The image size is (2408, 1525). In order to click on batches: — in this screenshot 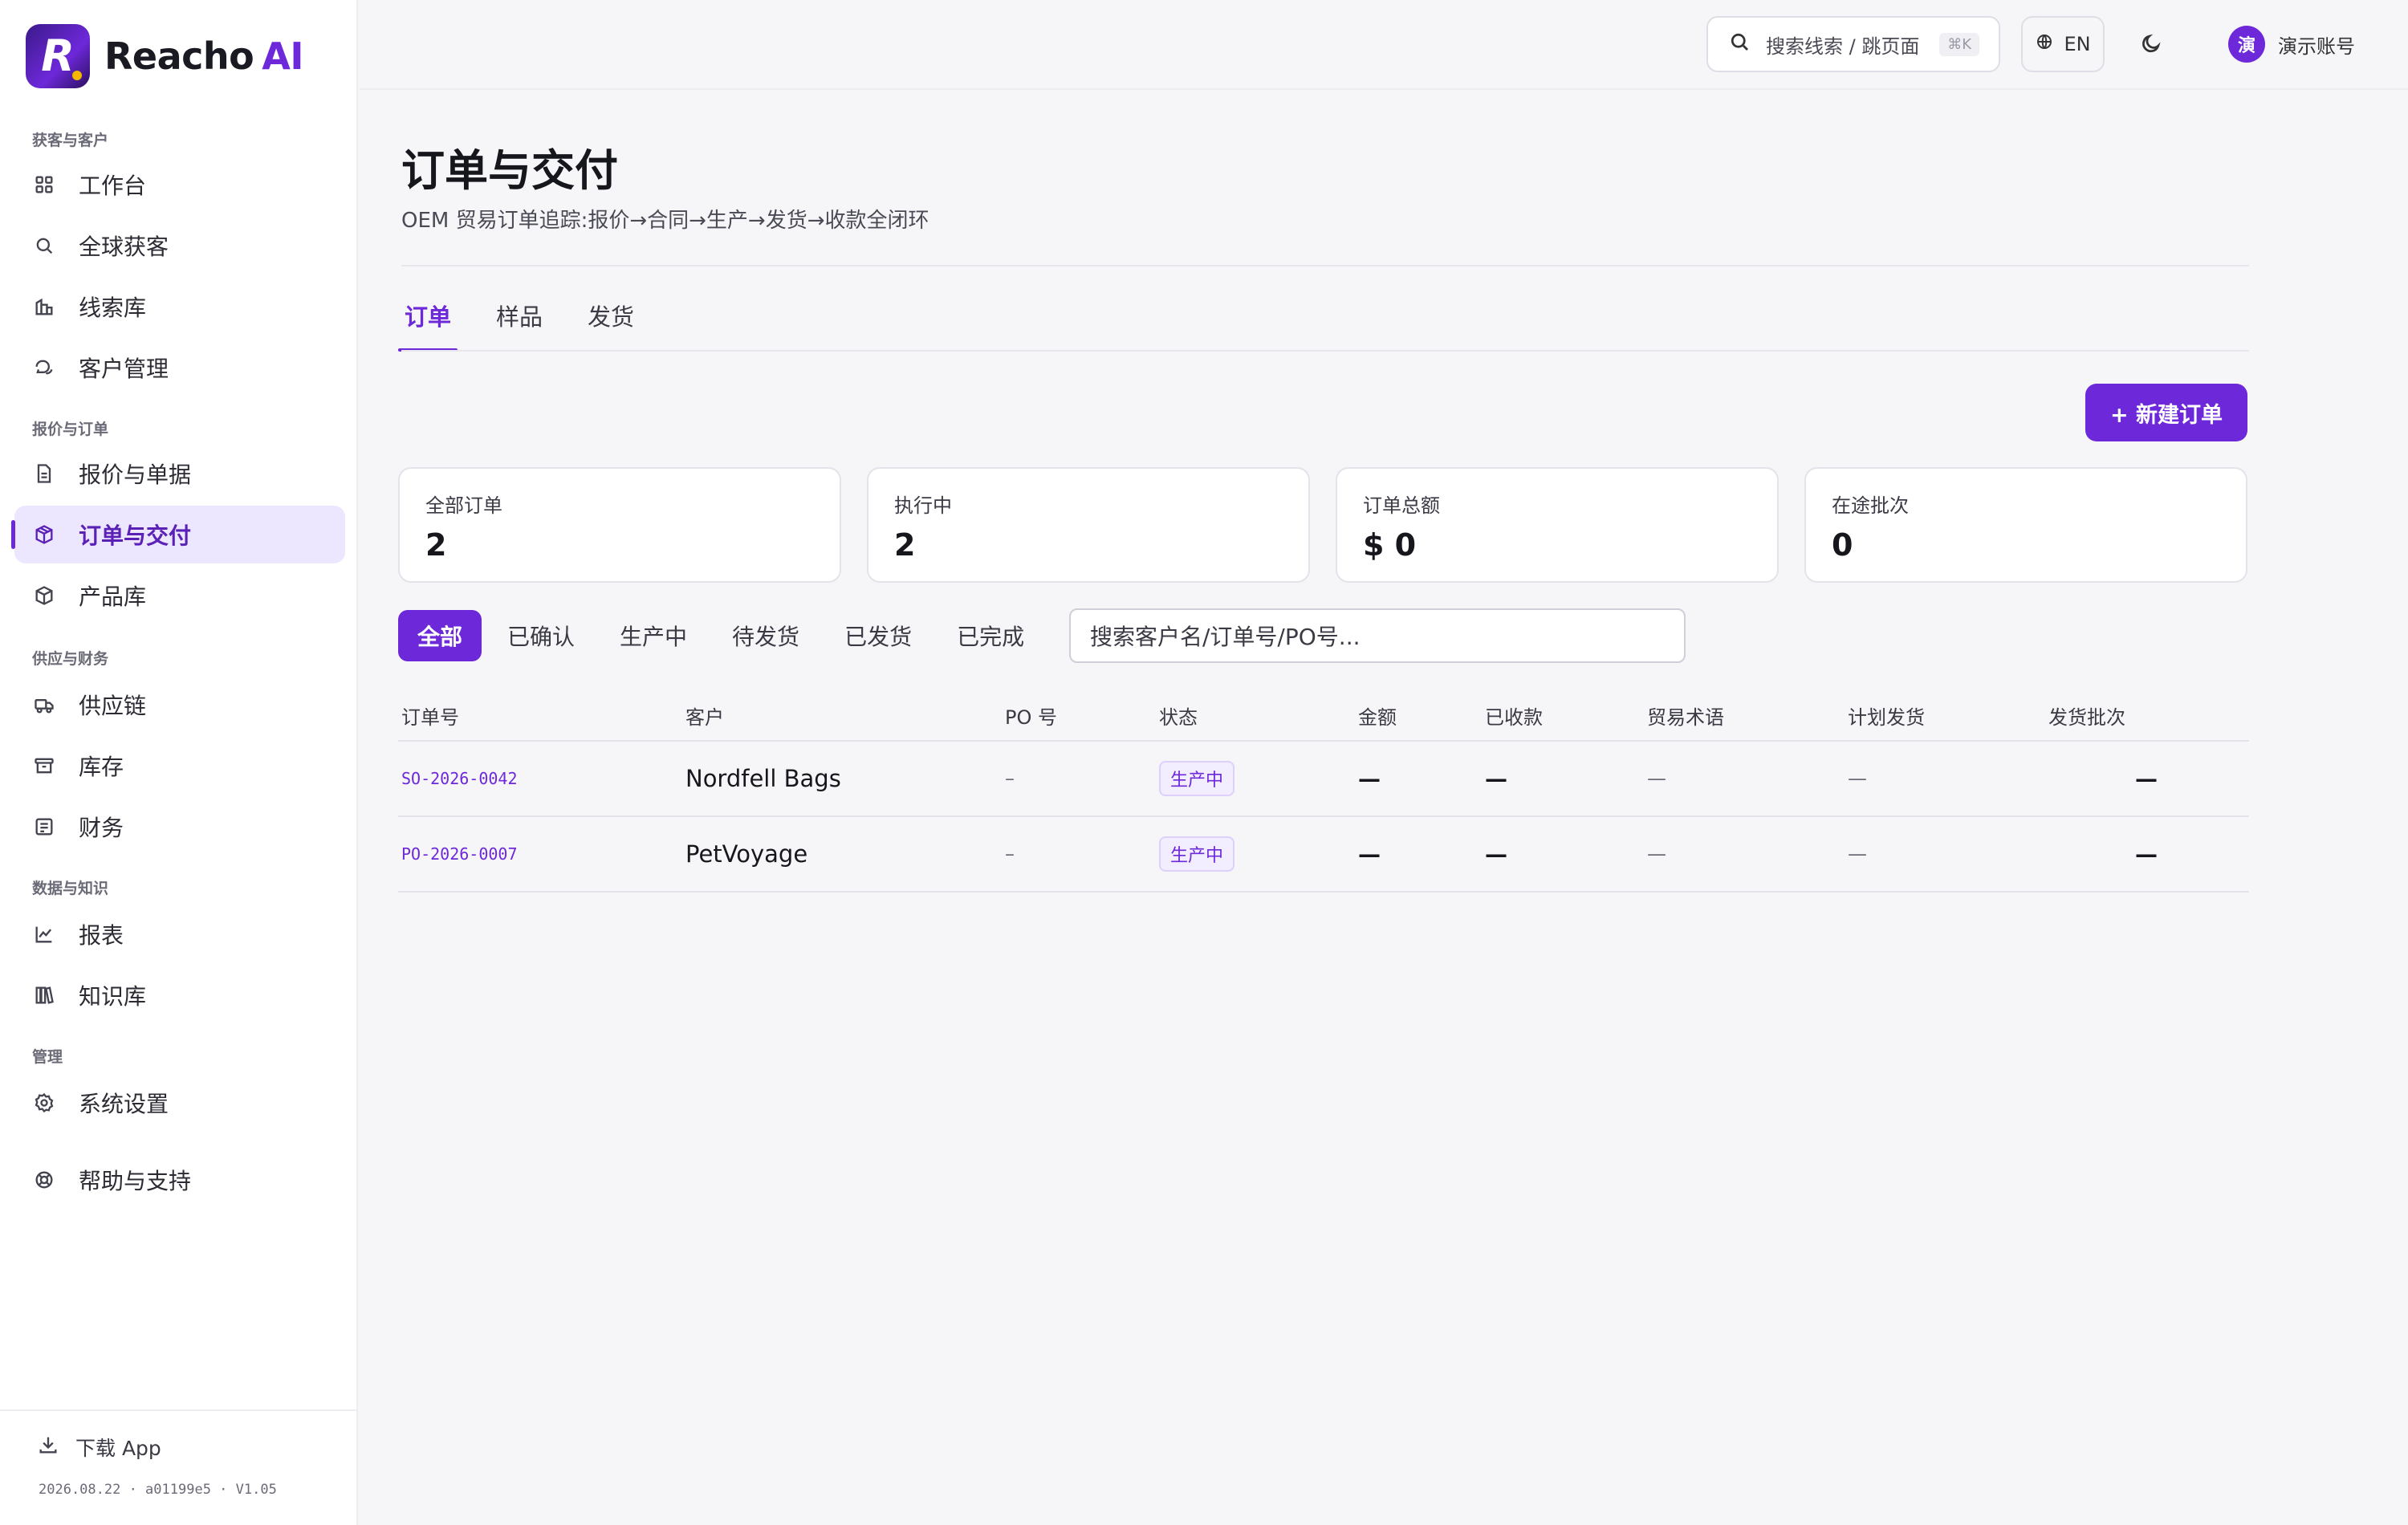, I will do `click(2146, 779)`.